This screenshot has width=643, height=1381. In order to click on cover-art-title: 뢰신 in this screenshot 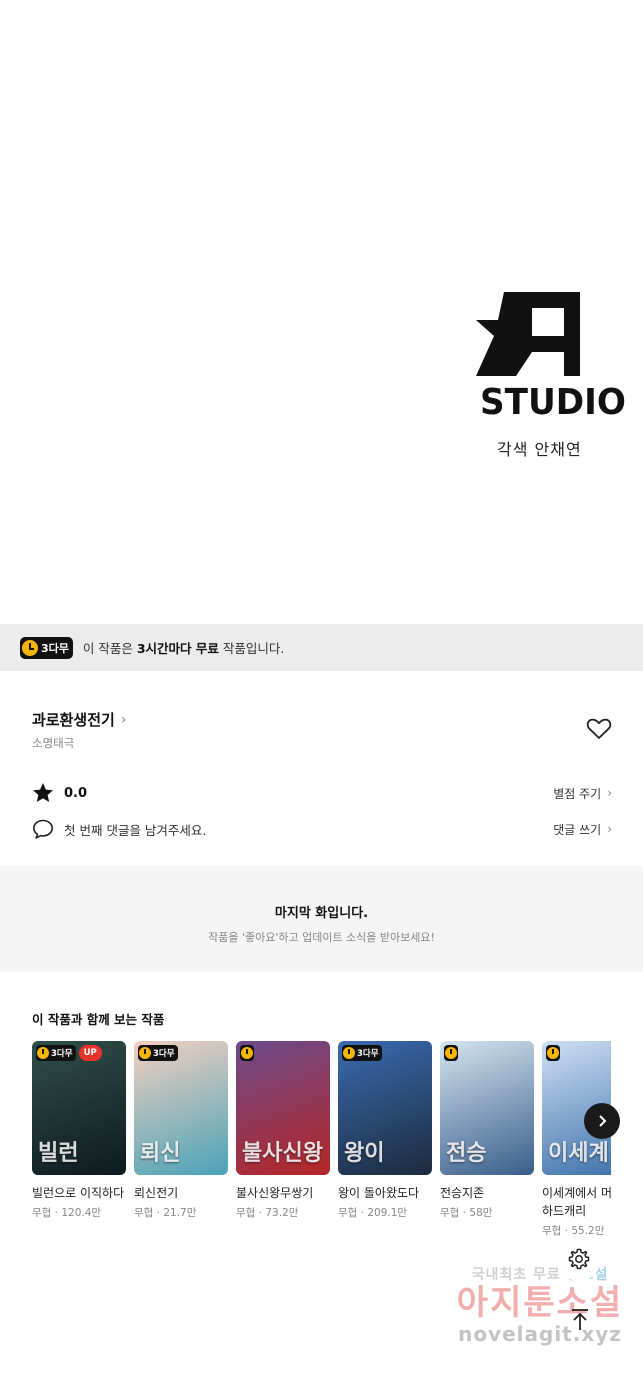, I will do `click(160, 1153)`.